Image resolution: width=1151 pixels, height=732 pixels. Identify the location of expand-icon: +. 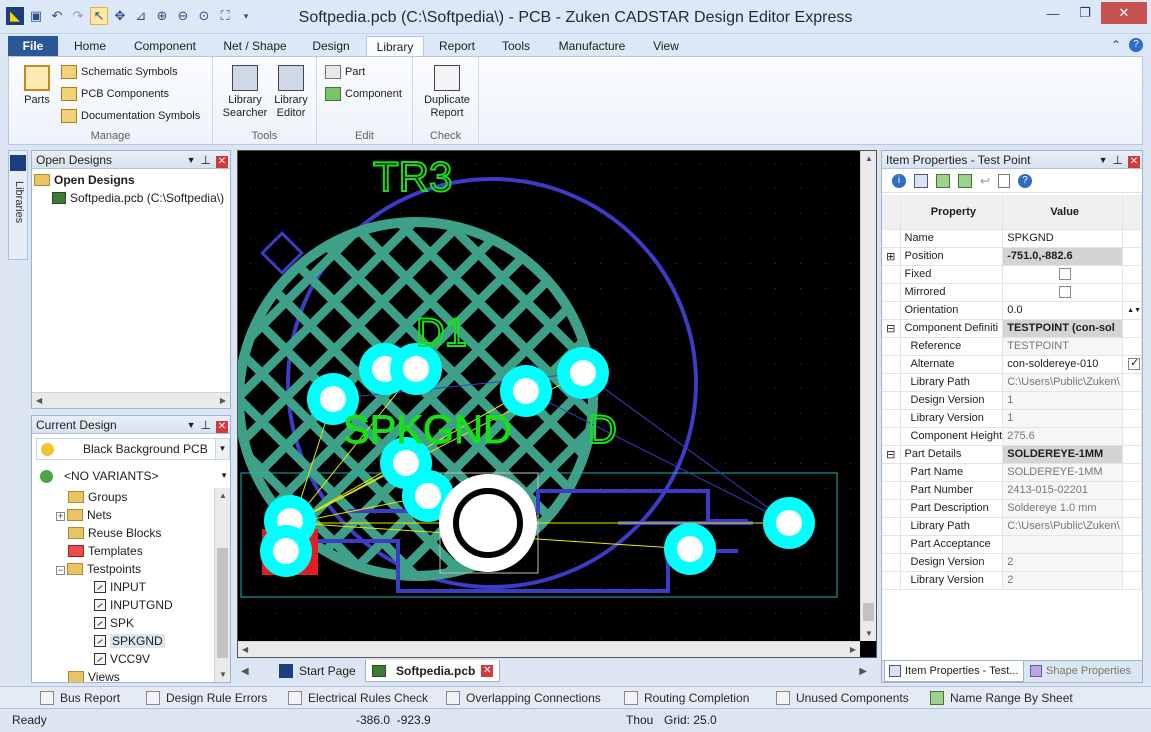
(60, 516).